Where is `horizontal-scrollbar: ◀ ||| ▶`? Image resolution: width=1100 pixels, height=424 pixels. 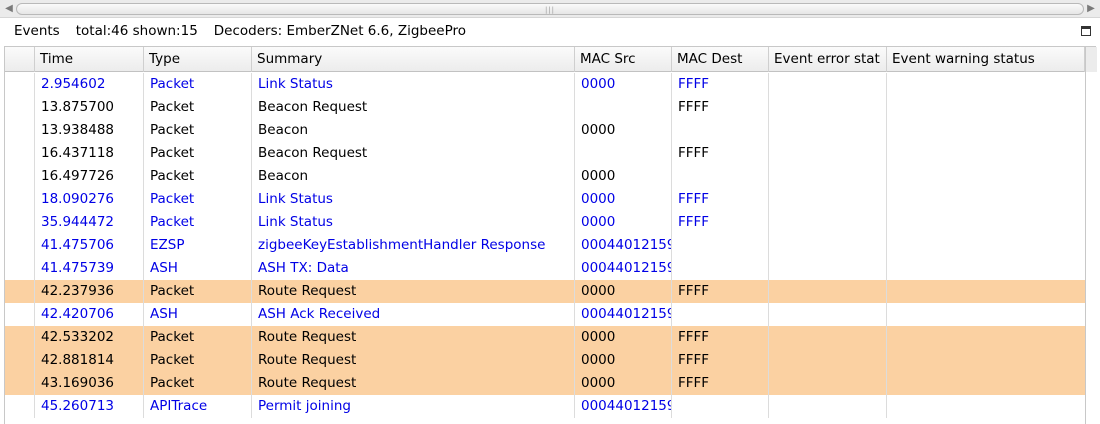 horizontal-scrollbar: ◀ ||| ▶ is located at coordinates (550, 9).